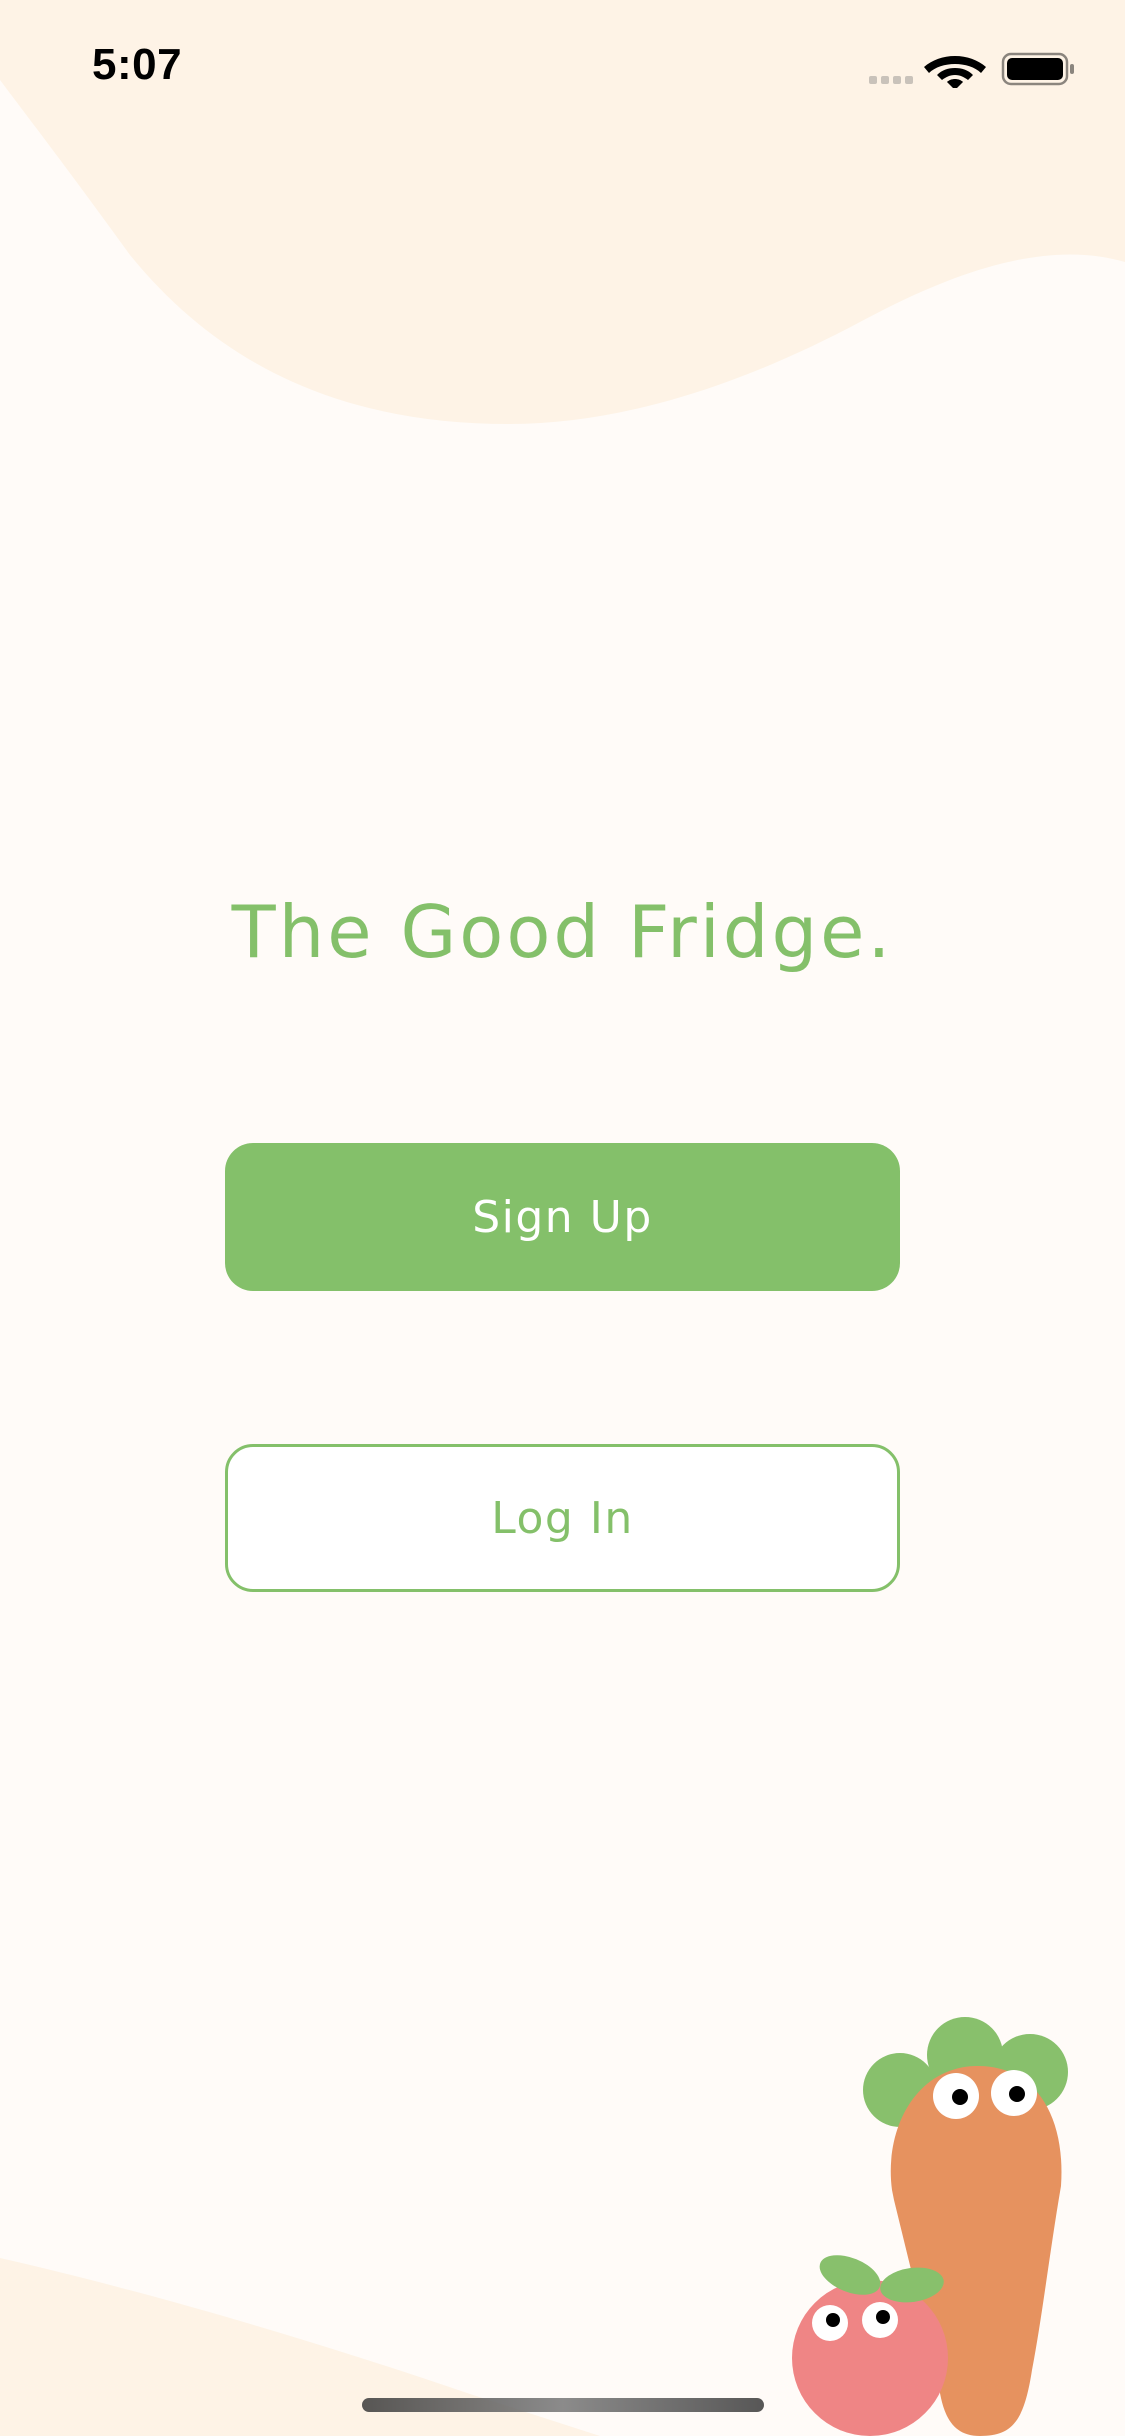 This screenshot has width=1125, height=2436. What do you see at coordinates (1037, 69) in the screenshot?
I see `battery-icon` at bounding box center [1037, 69].